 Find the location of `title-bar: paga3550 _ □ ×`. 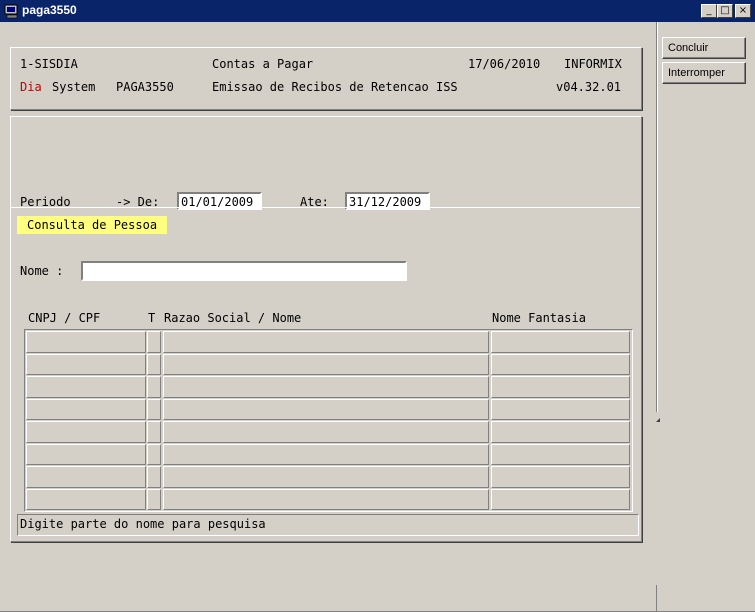

title-bar: paga3550 _ □ × is located at coordinates (377, 11).